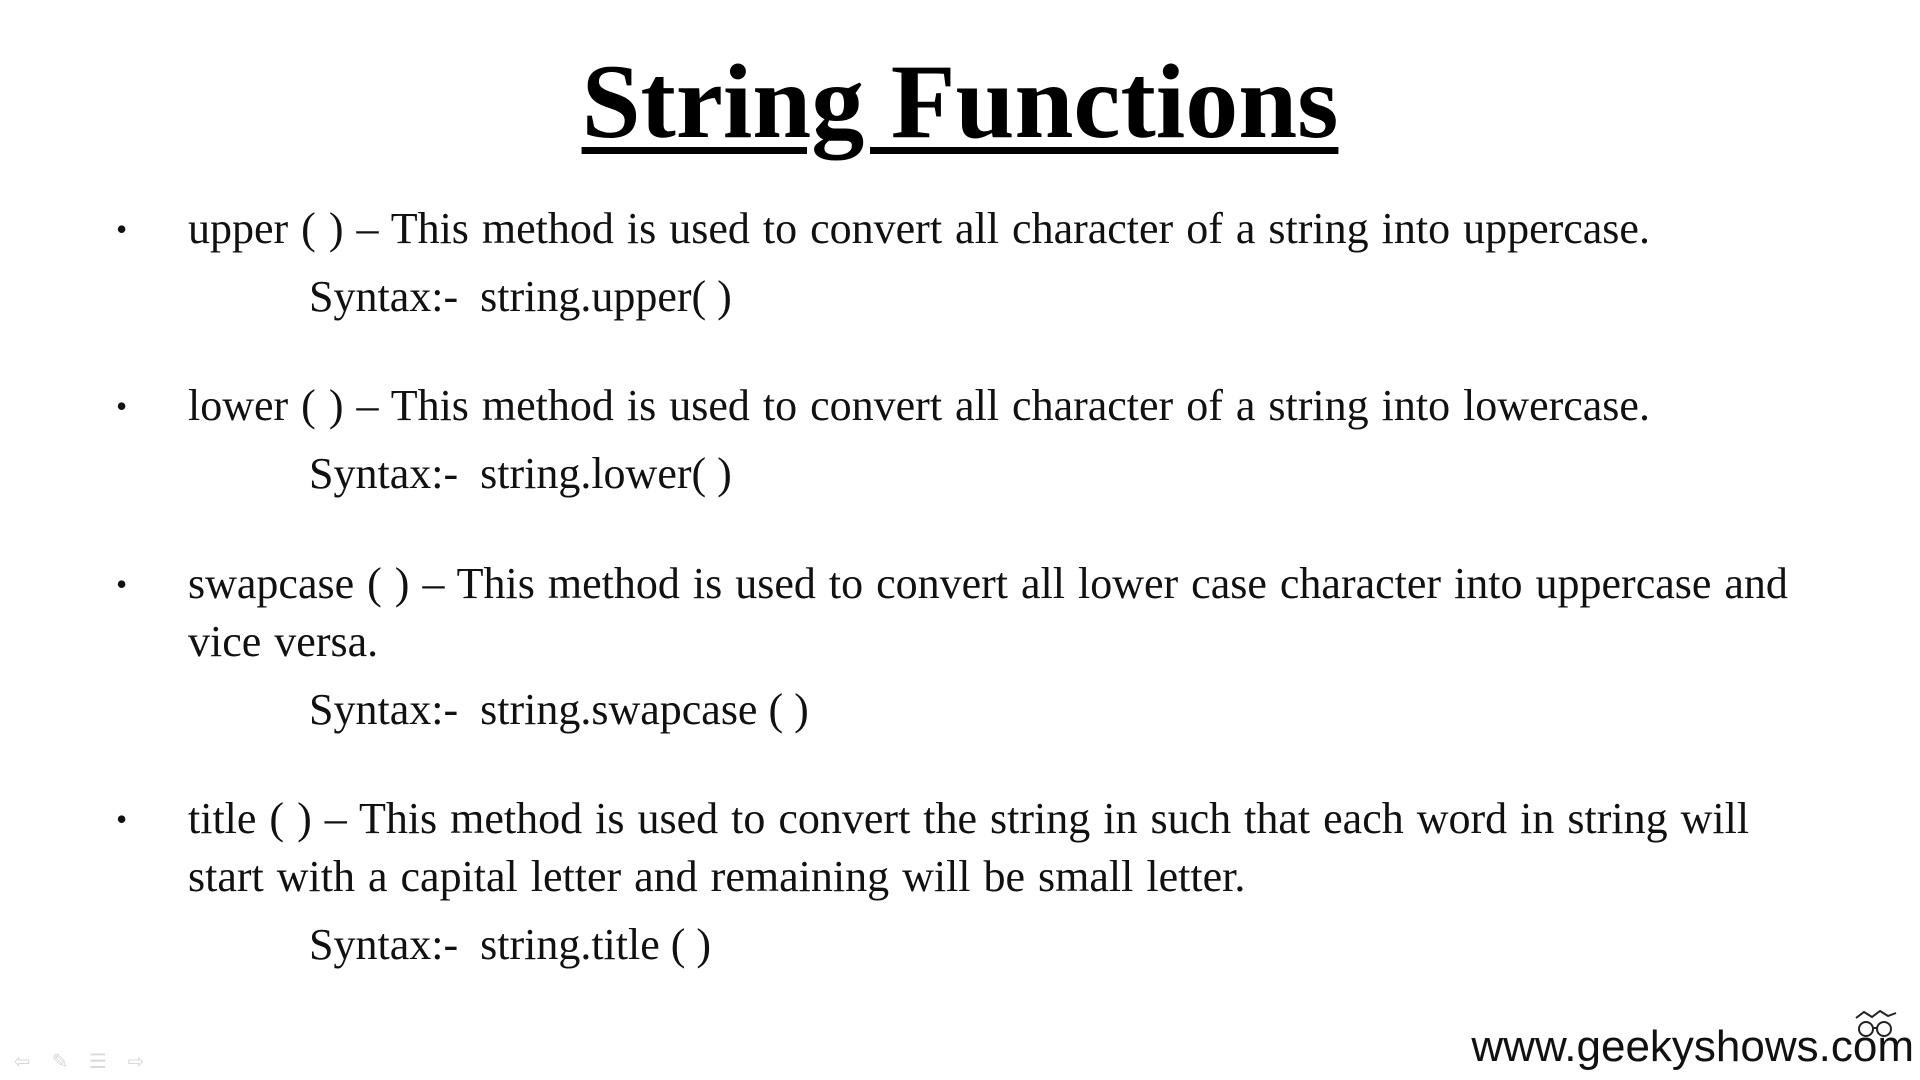 This screenshot has width=1920, height=1080. I want to click on slide-title-text: String Functions, so click(960, 101).